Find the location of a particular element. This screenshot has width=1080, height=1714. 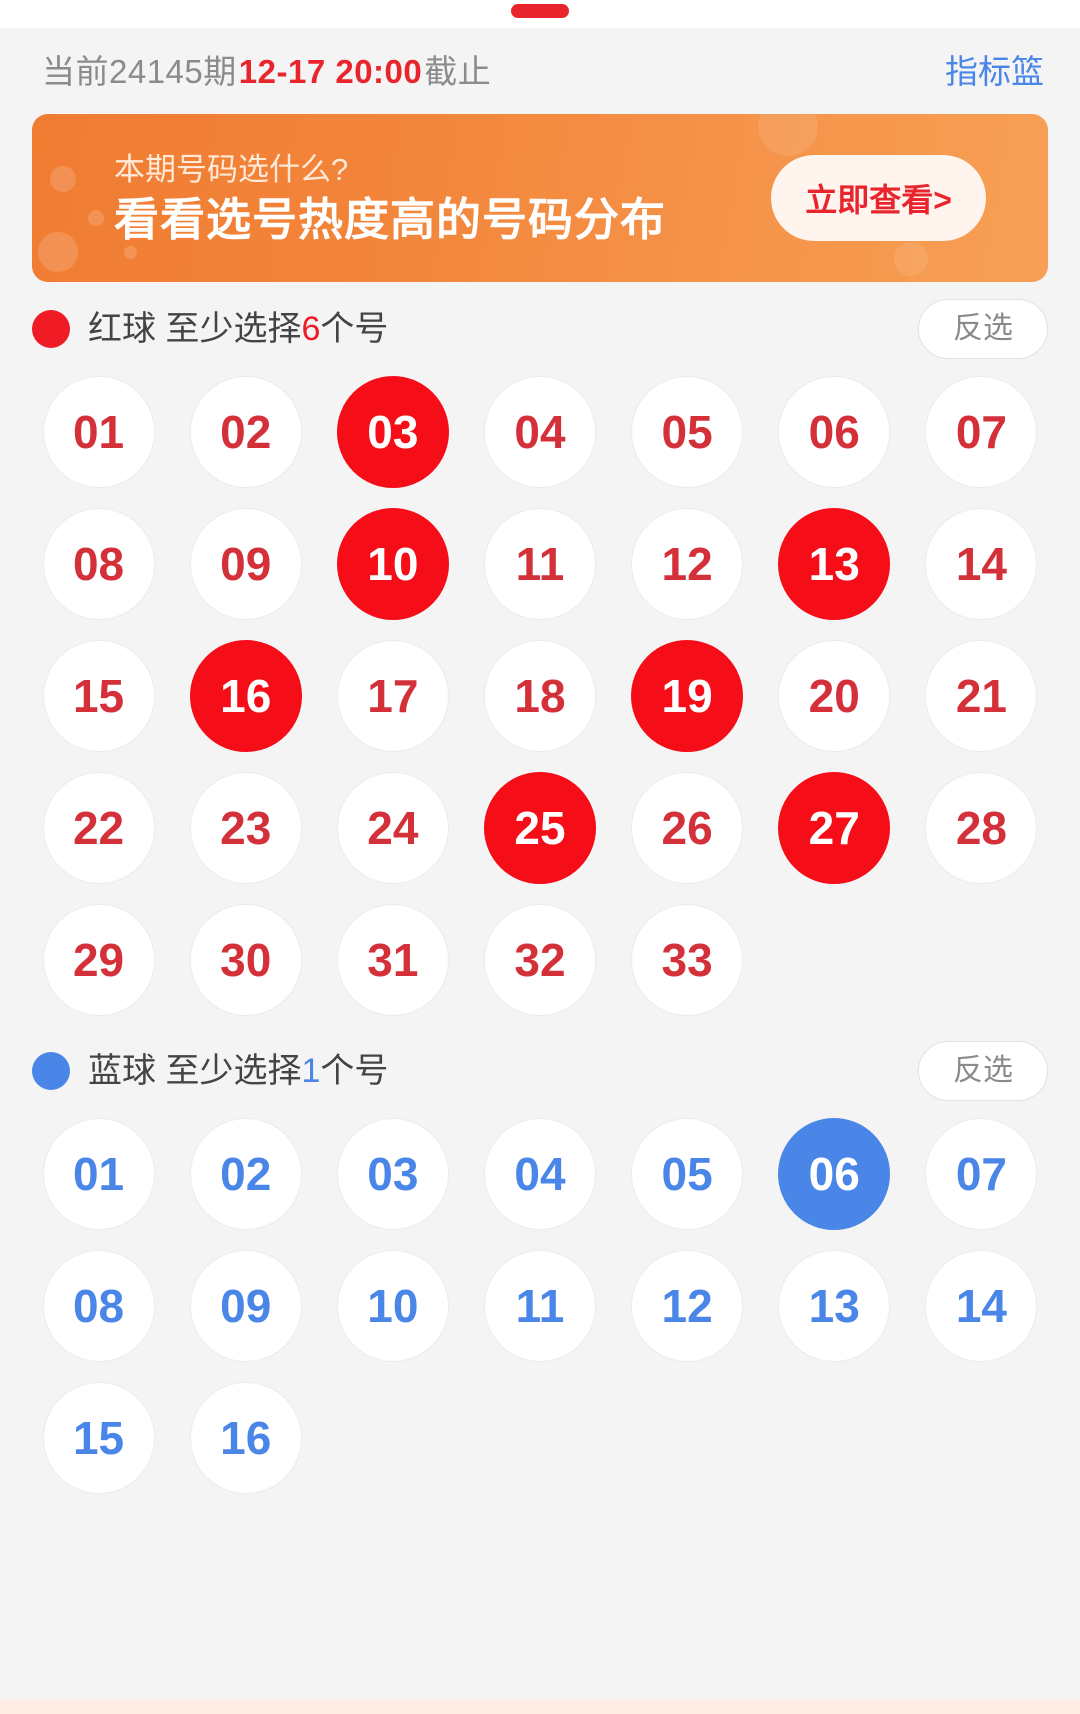

blue-ball-10: 10 is located at coordinates (392, 1306).